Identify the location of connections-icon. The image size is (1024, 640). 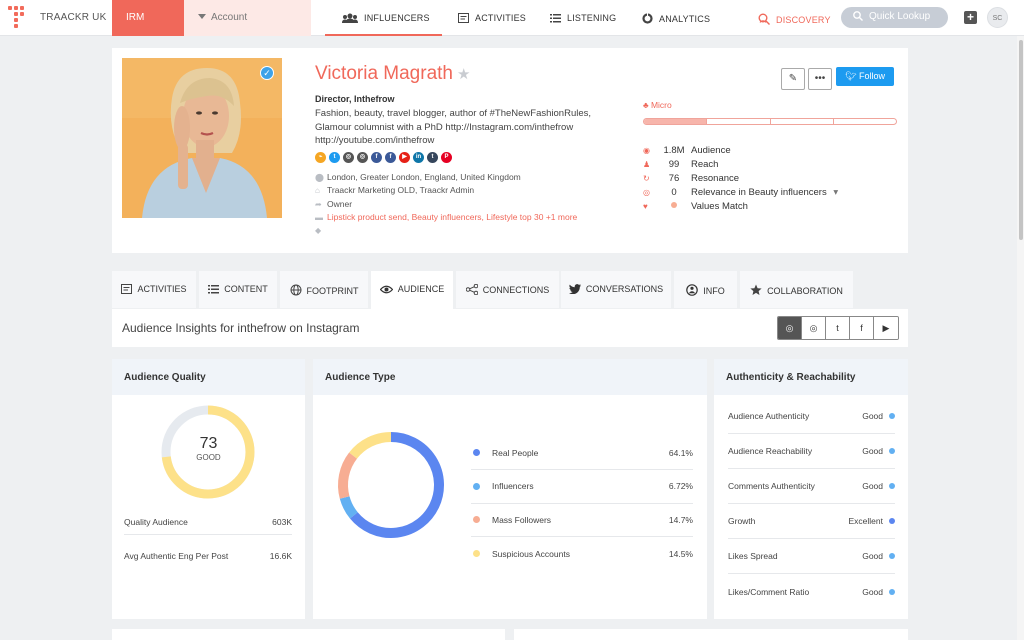
(474, 289).